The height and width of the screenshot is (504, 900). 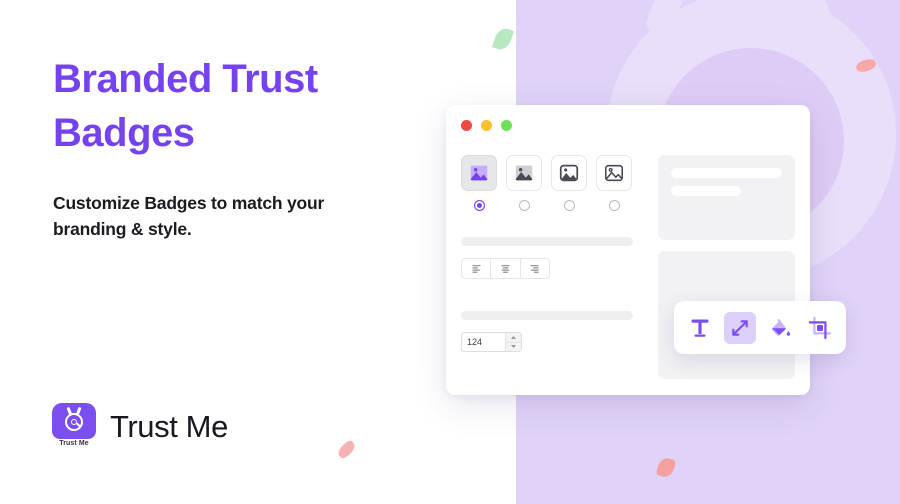 I want to click on text-tool-button, so click(x=700, y=328).